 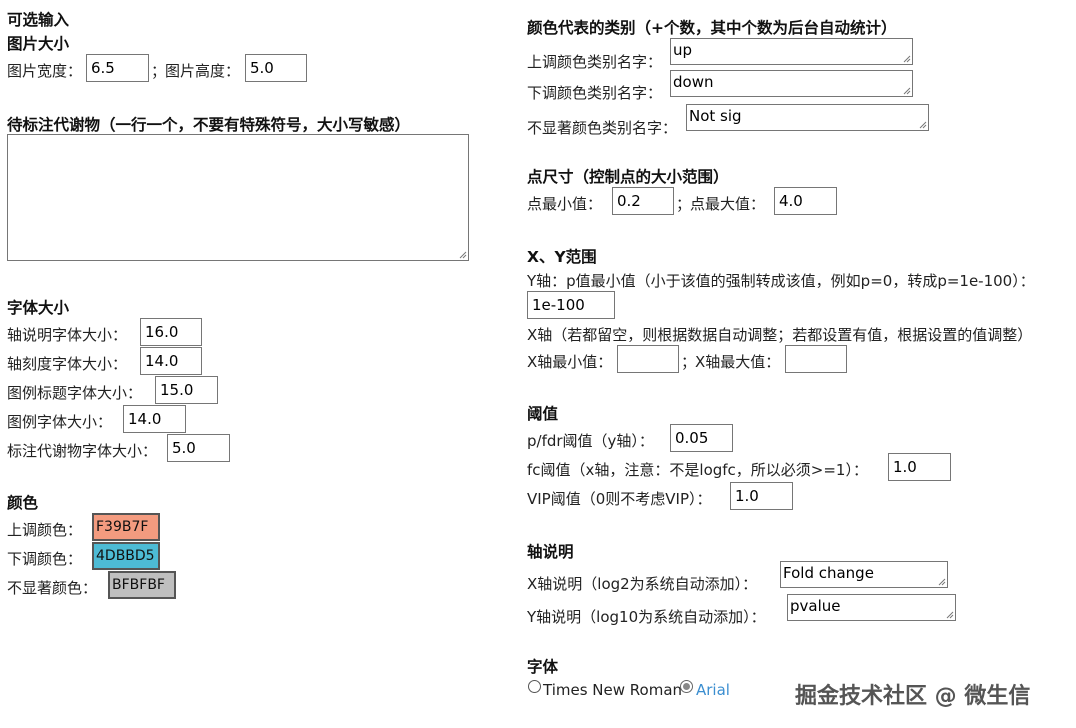 I want to click on down-category-value: down, so click(x=693, y=82).